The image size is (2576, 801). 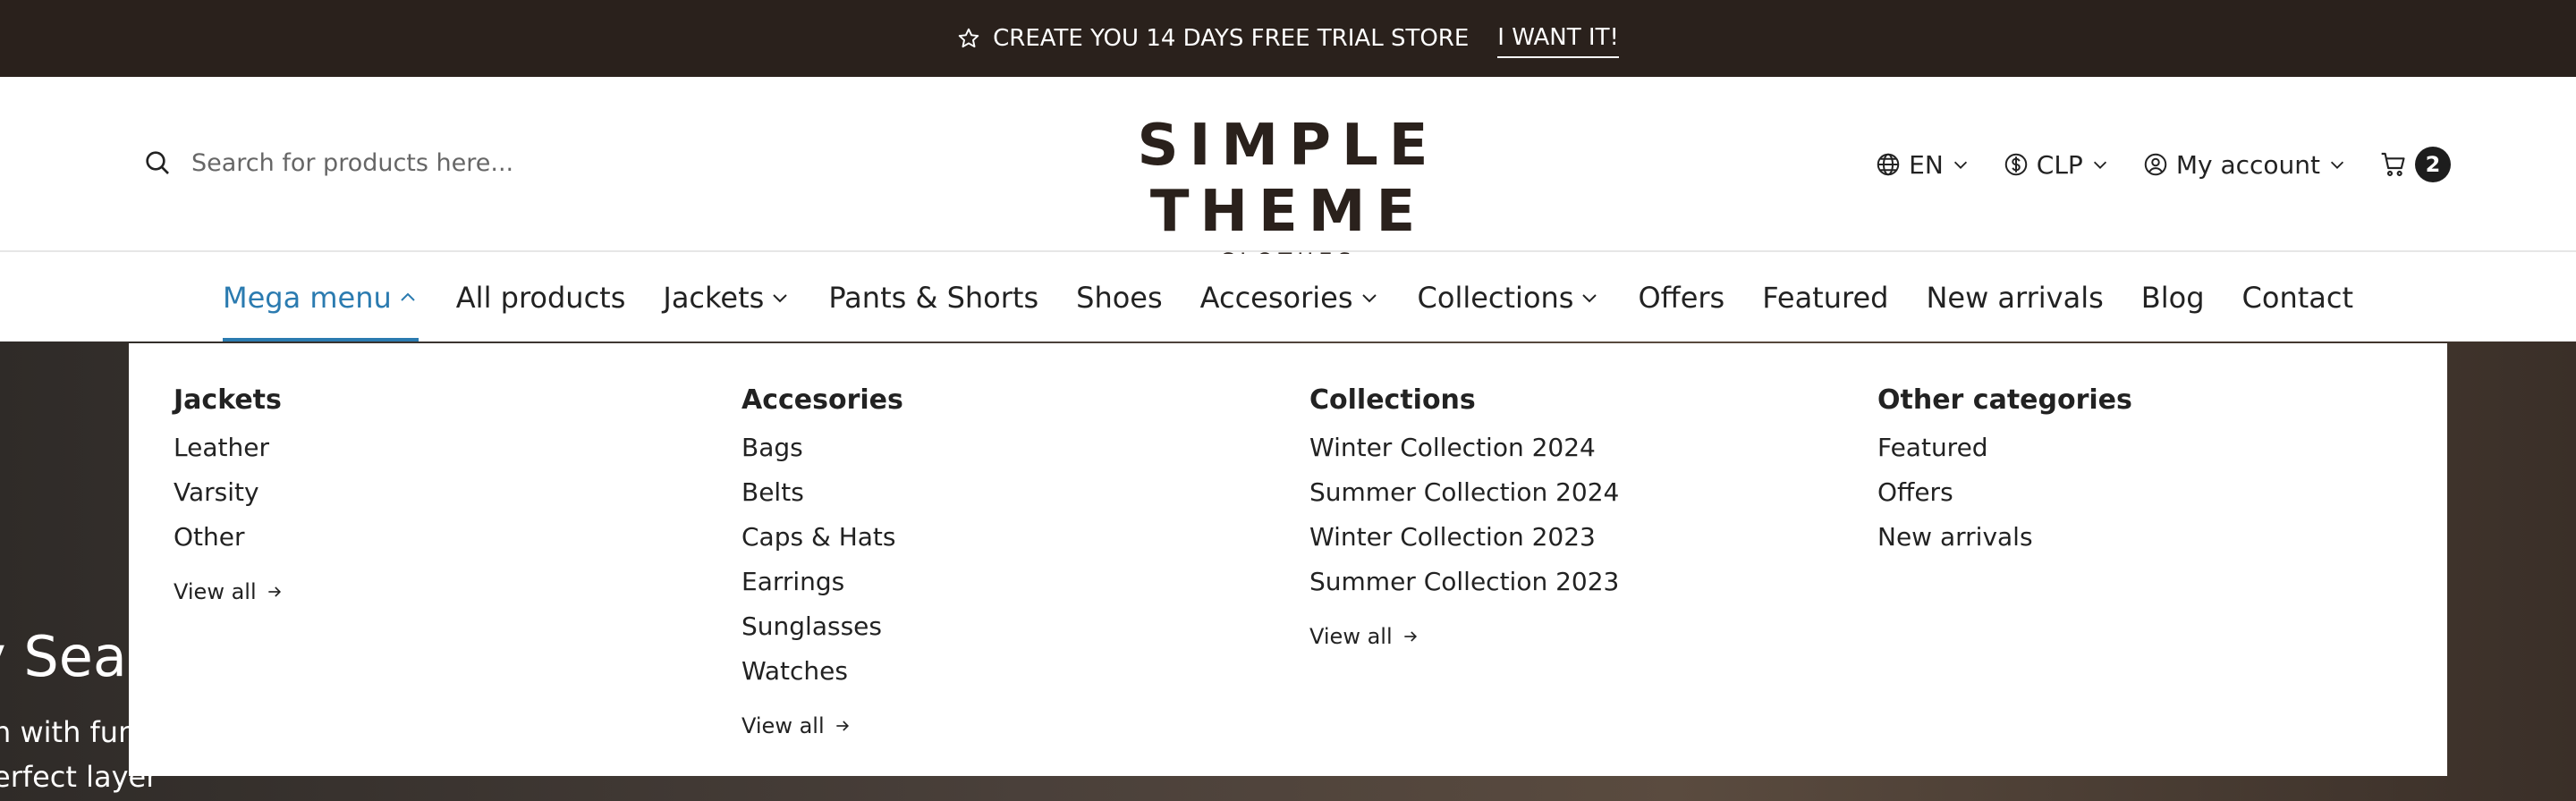 I want to click on trial-cta-link: I WANT IT!, so click(x=1558, y=41).